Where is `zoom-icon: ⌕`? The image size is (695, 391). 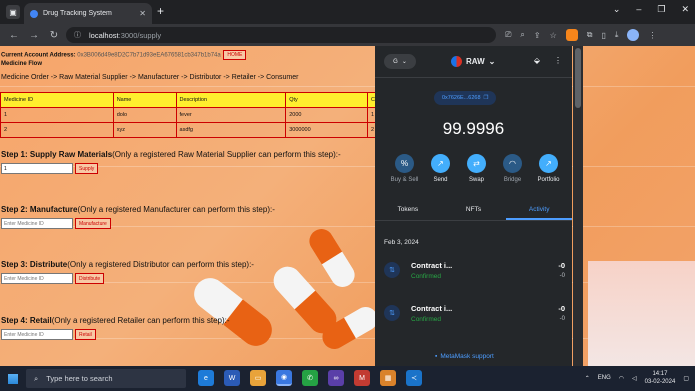 zoom-icon: ⌕ is located at coordinates (522, 35).